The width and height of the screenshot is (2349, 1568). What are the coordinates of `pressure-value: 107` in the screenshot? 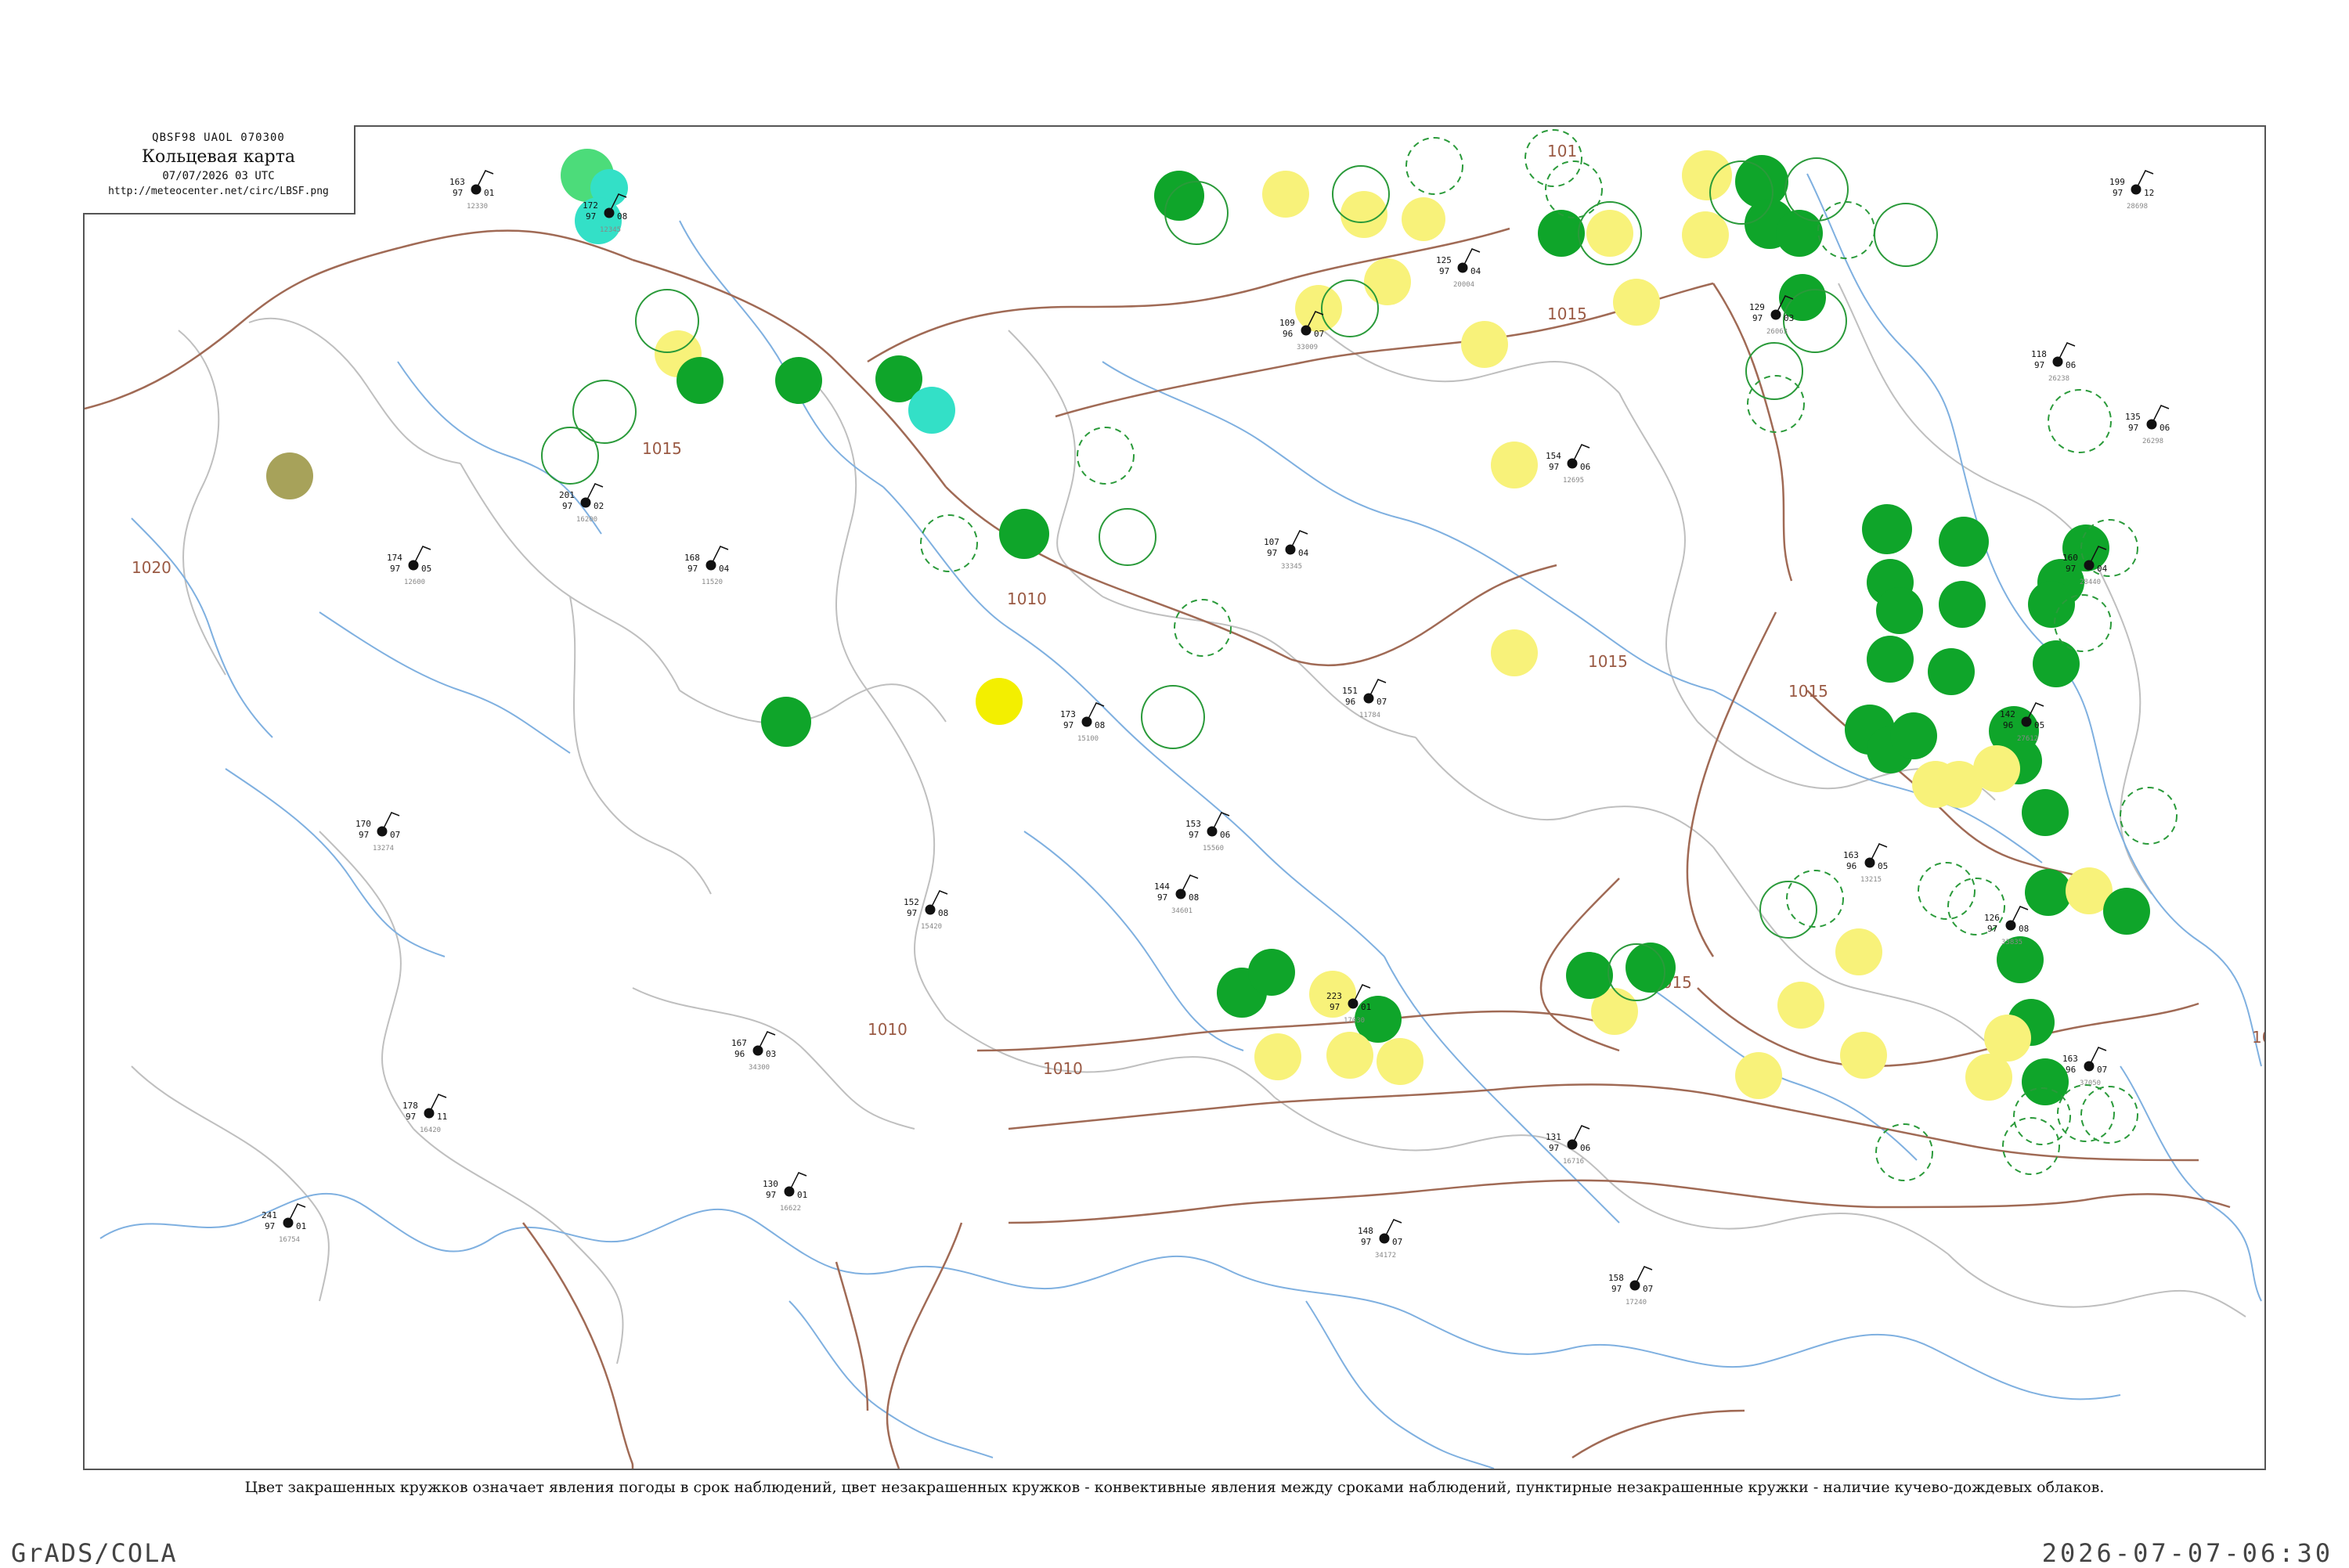 It's located at (1272, 542).